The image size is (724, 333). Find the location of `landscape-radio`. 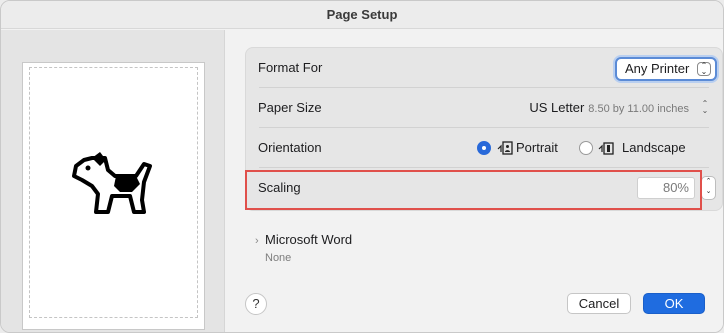

landscape-radio is located at coordinates (586, 148).